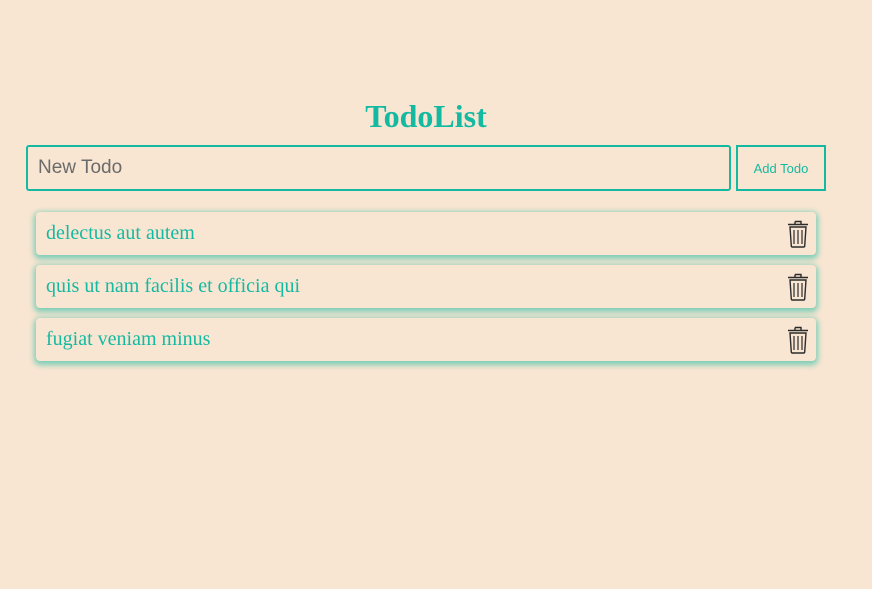  Describe the element at coordinates (426, 116) in the screenshot. I see `page-title: TodoList` at that location.